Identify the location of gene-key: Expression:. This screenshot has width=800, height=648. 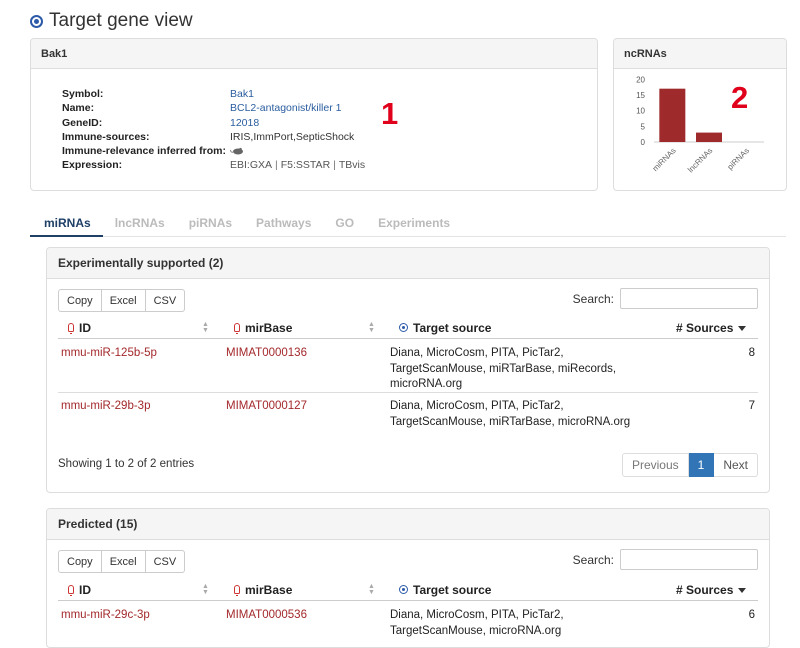
(92, 165).